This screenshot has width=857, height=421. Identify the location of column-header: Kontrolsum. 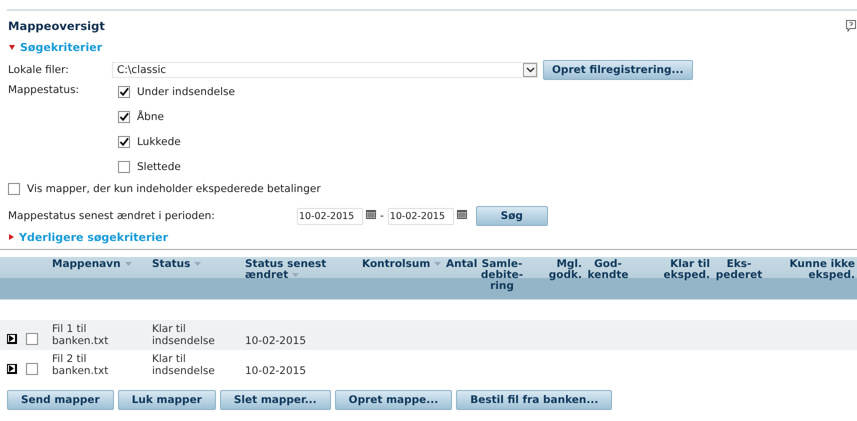
(402, 264).